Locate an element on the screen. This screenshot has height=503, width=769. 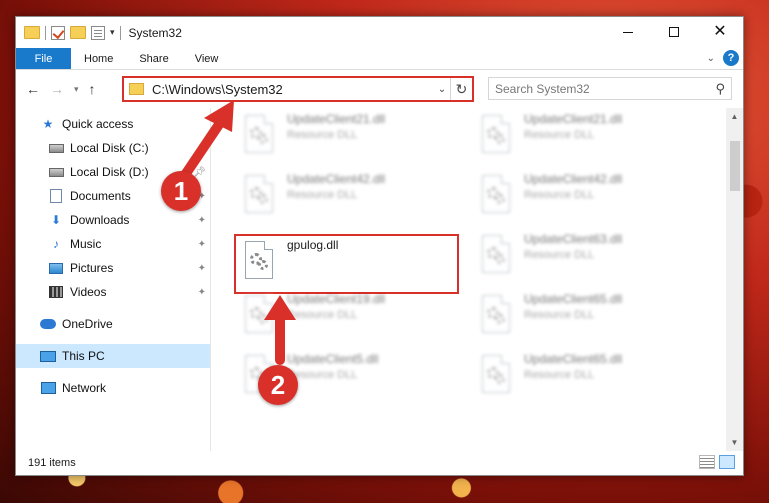
up-arrow-icon: ↑ is located at coordinates (92, 89).